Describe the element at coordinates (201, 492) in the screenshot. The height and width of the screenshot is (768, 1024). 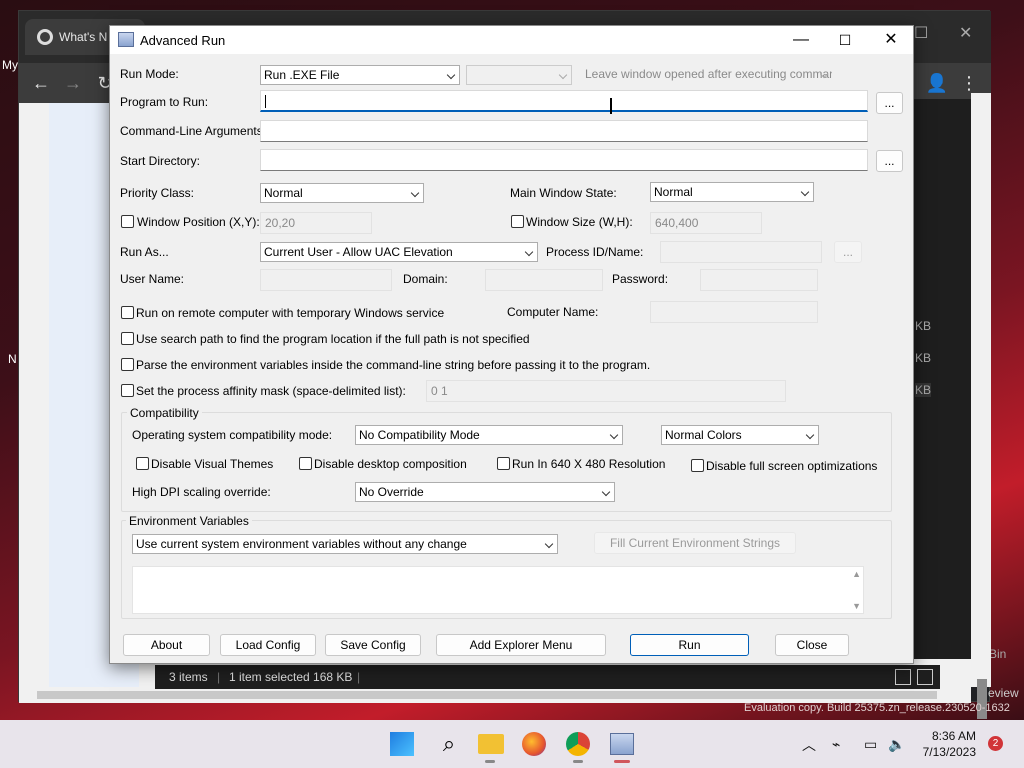
I see `dpi-label: High DPI scaling override:` at that location.